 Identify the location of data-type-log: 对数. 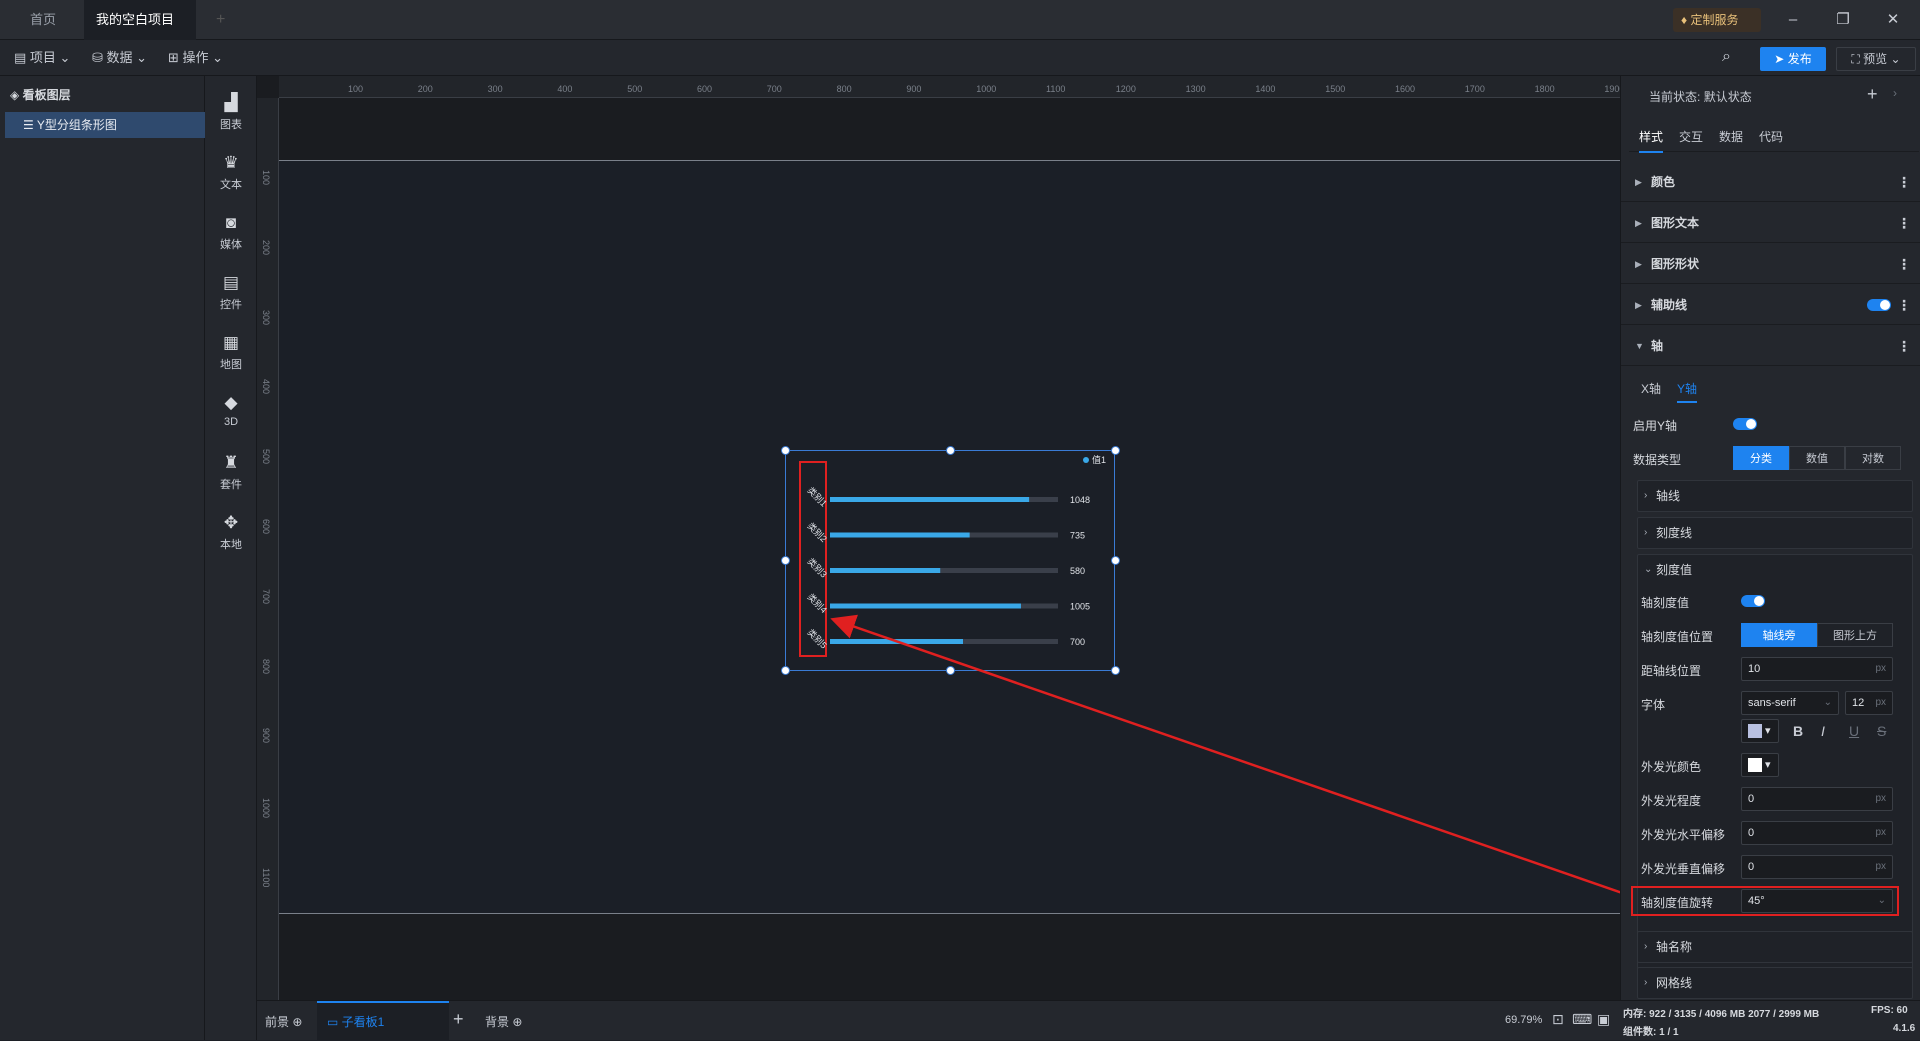
(1873, 458).